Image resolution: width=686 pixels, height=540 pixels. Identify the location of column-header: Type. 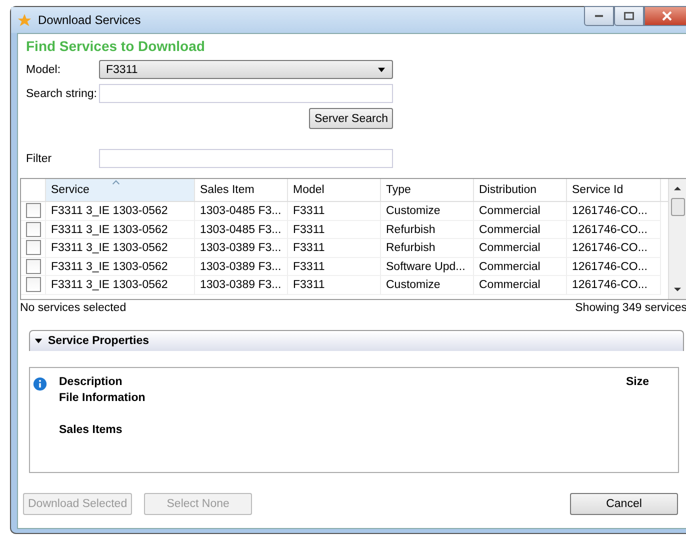
(427, 190).